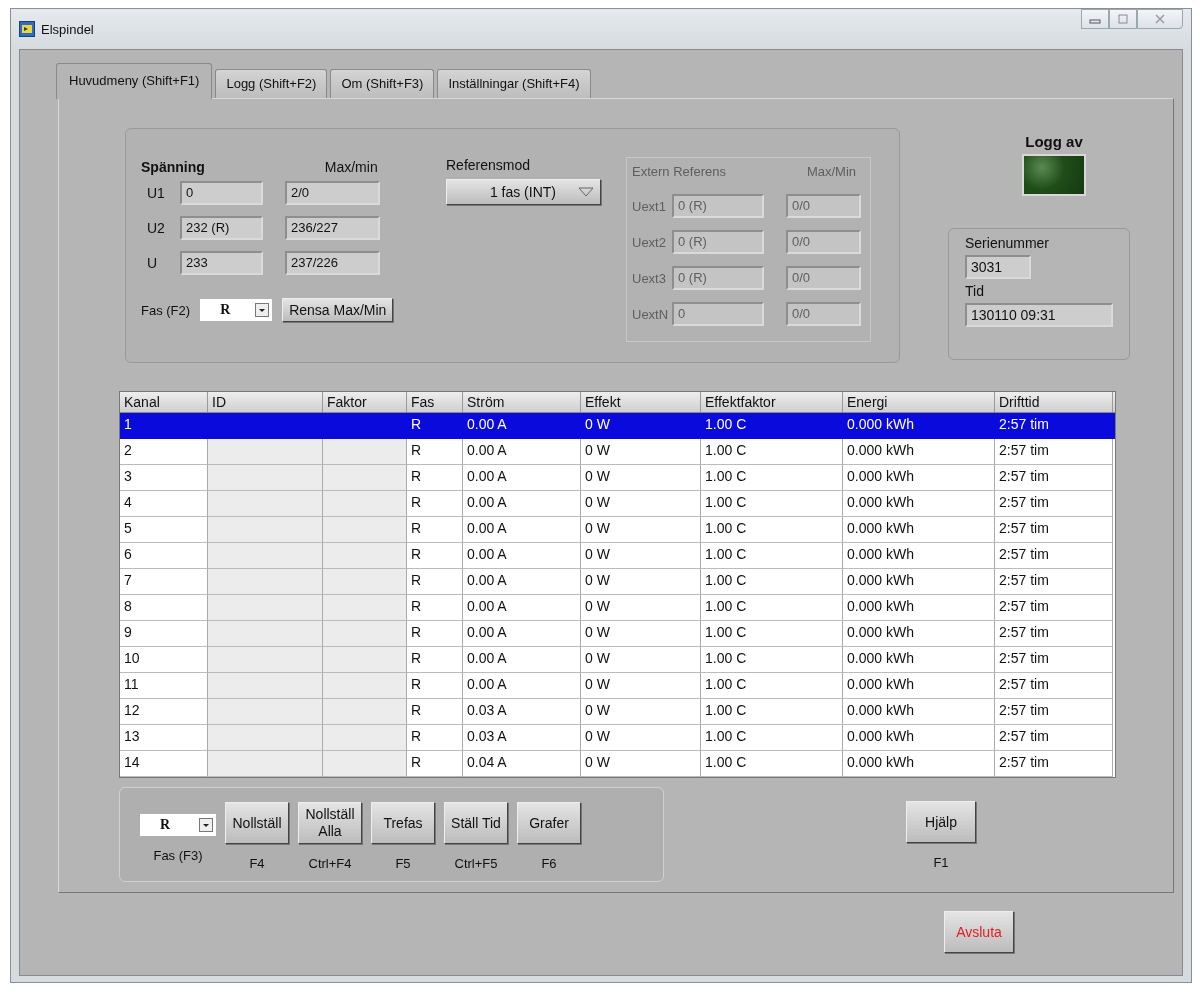 The width and height of the screenshot is (1202, 993). Describe the element at coordinates (586, 192) in the screenshot. I see `caret-icon` at that location.